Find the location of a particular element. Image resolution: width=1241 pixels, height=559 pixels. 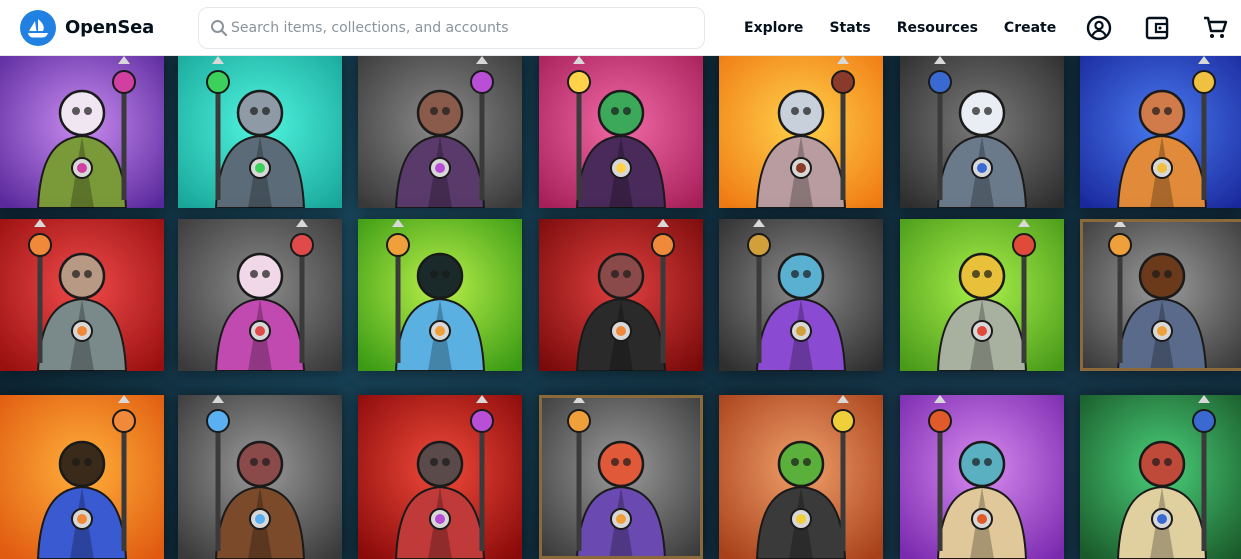

nav-resources: Resources is located at coordinates (937, 28).